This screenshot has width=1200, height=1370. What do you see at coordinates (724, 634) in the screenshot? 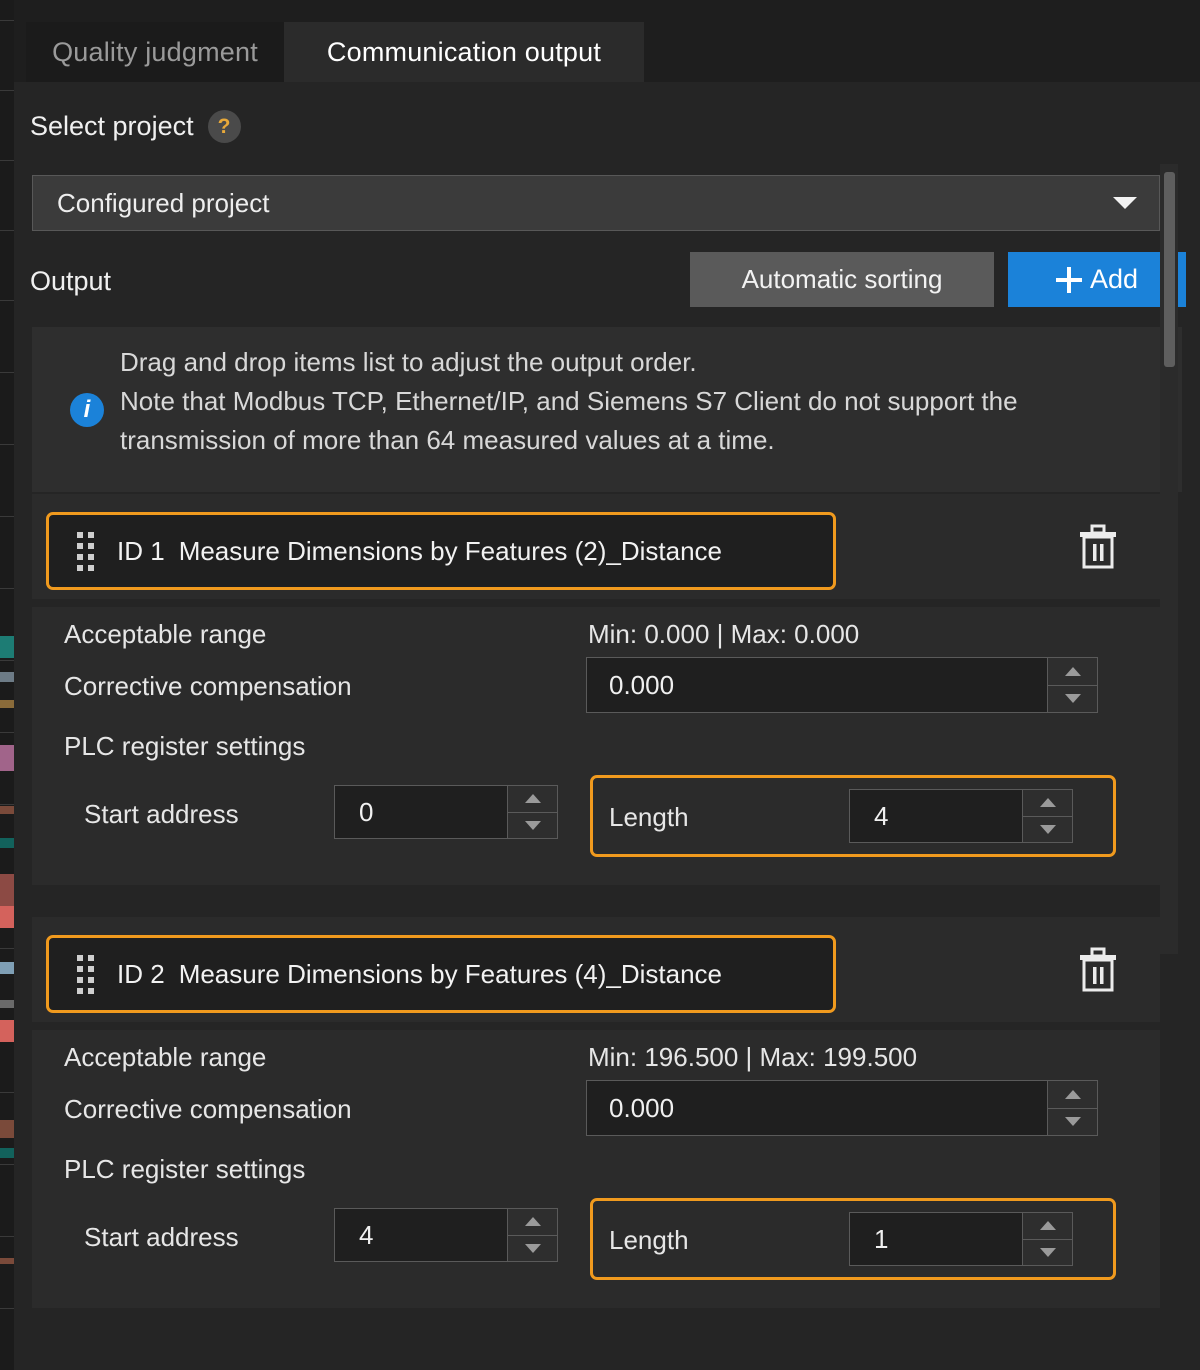
I see `acceptable-range-value: Min: 0.000 | Max: 0.000` at bounding box center [724, 634].